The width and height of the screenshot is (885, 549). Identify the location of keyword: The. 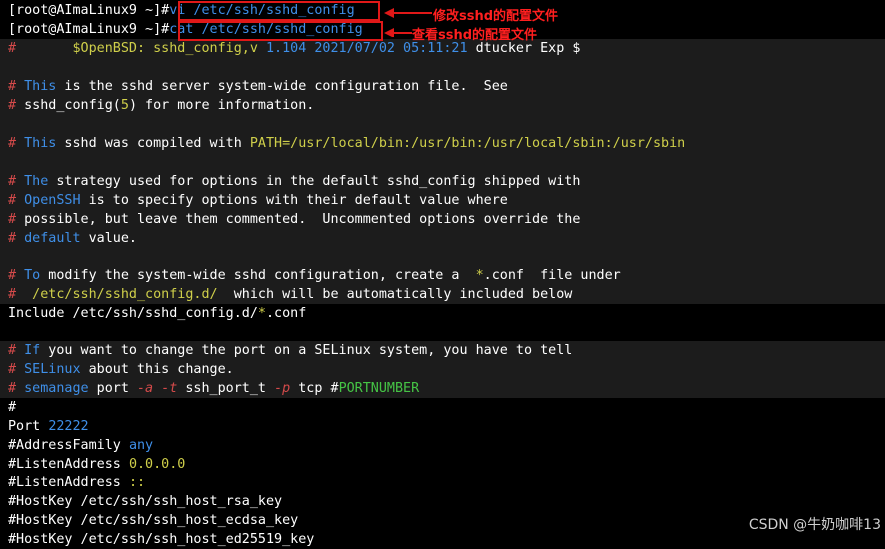
(32, 181).